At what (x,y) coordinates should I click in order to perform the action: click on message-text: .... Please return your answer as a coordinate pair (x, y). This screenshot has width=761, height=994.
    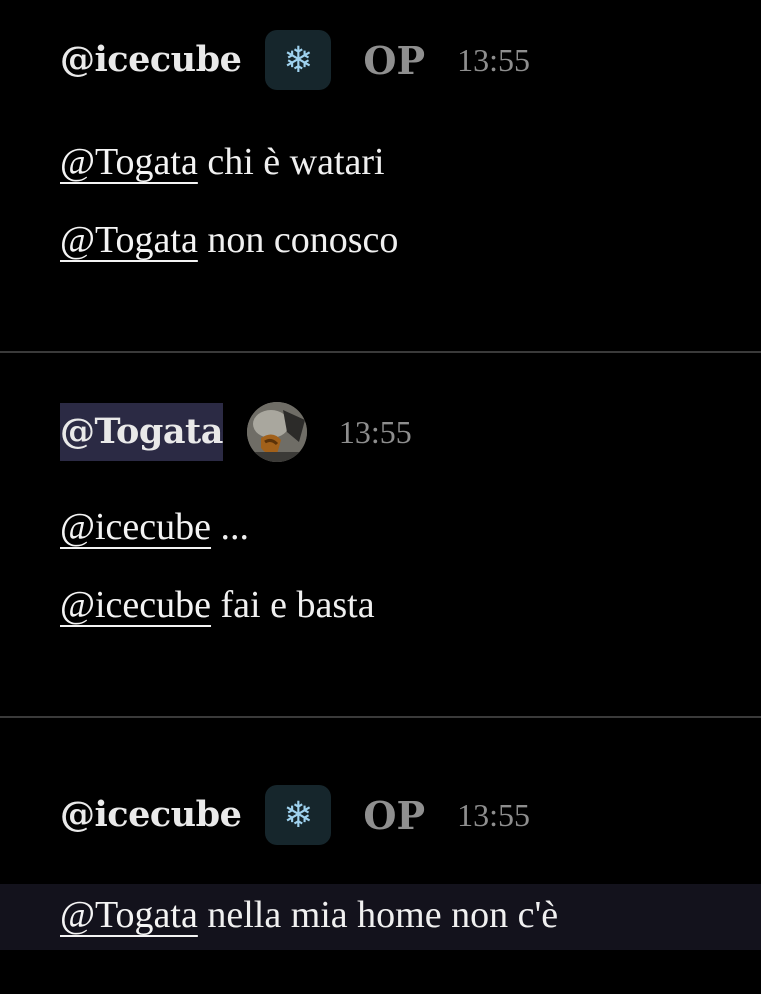
    Looking at the image, I should click on (230, 527).